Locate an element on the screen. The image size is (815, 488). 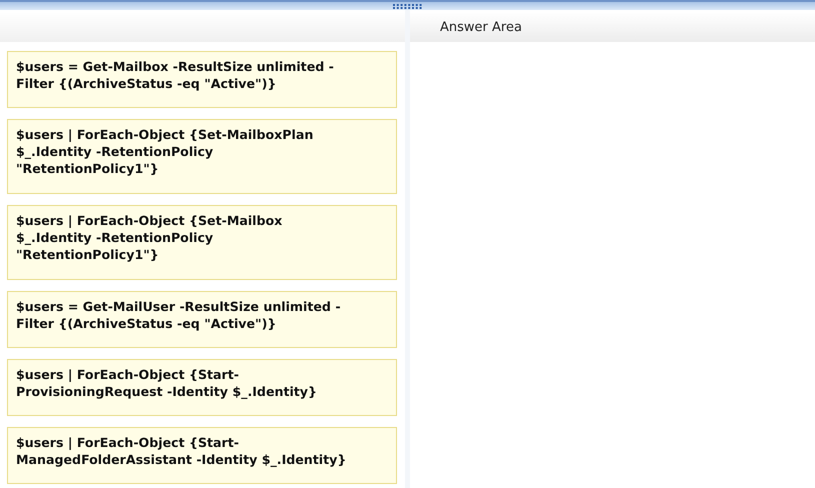
answer-area-title: Answer Area is located at coordinates (481, 27).